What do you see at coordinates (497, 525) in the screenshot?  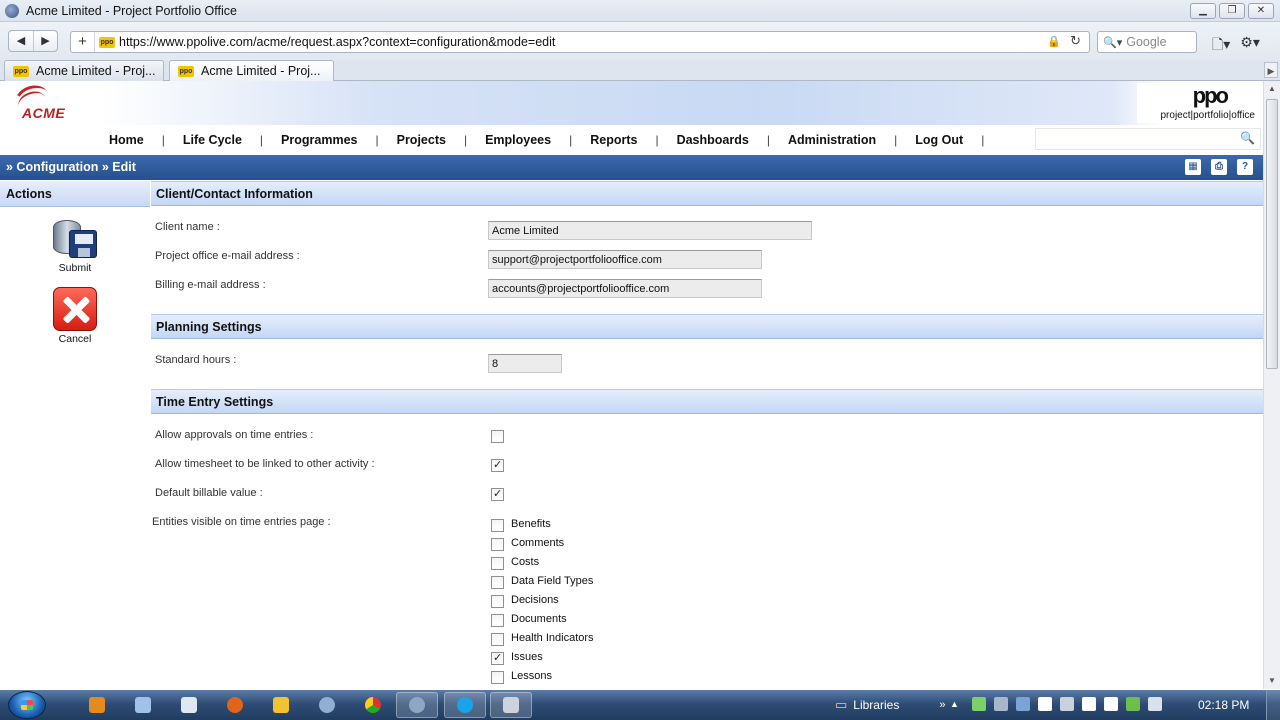 I see `entity-checkbox-benefits` at bounding box center [497, 525].